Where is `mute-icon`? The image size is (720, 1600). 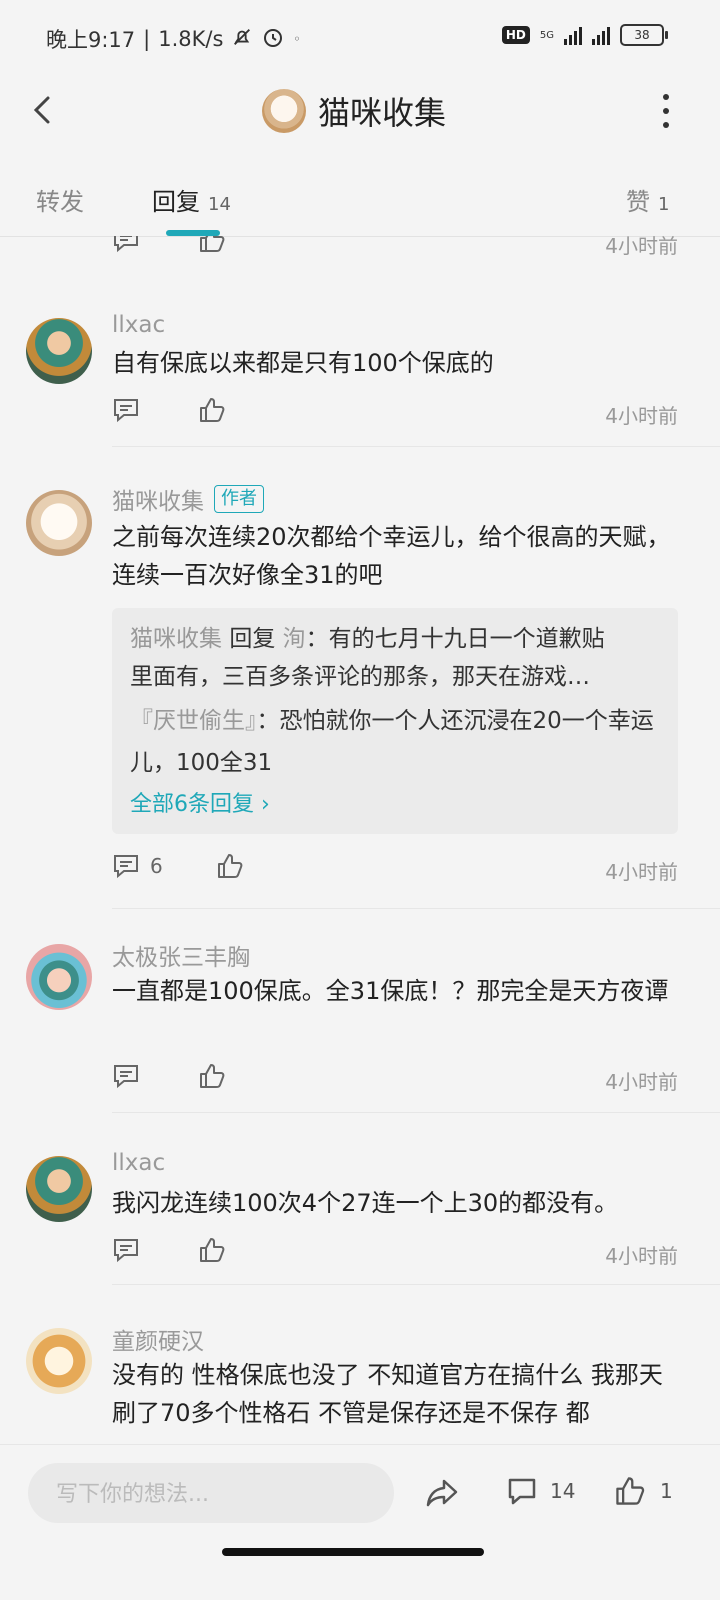
mute-icon is located at coordinates (242, 39).